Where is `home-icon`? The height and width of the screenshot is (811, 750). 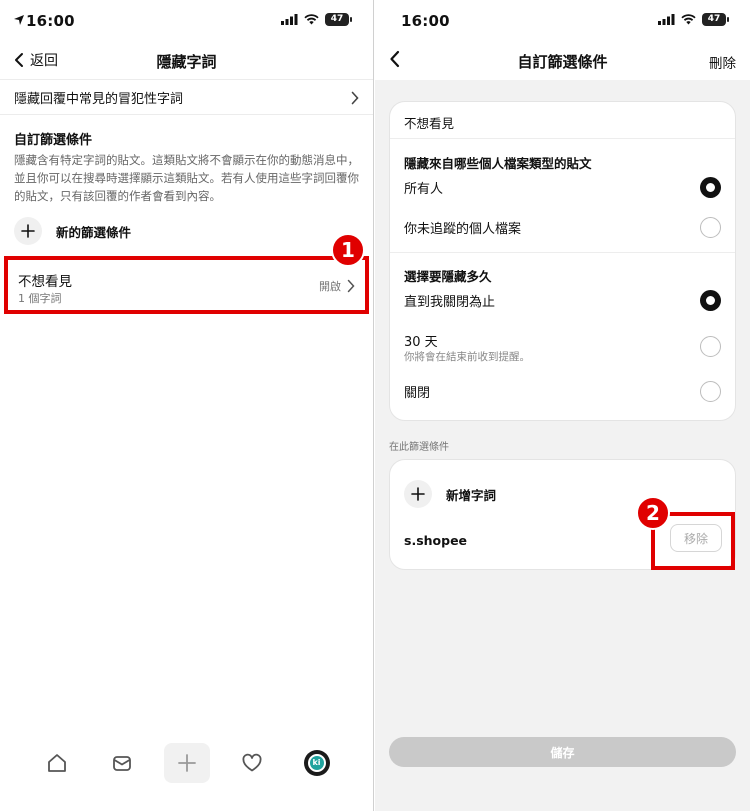
home-icon is located at coordinates (56, 763).